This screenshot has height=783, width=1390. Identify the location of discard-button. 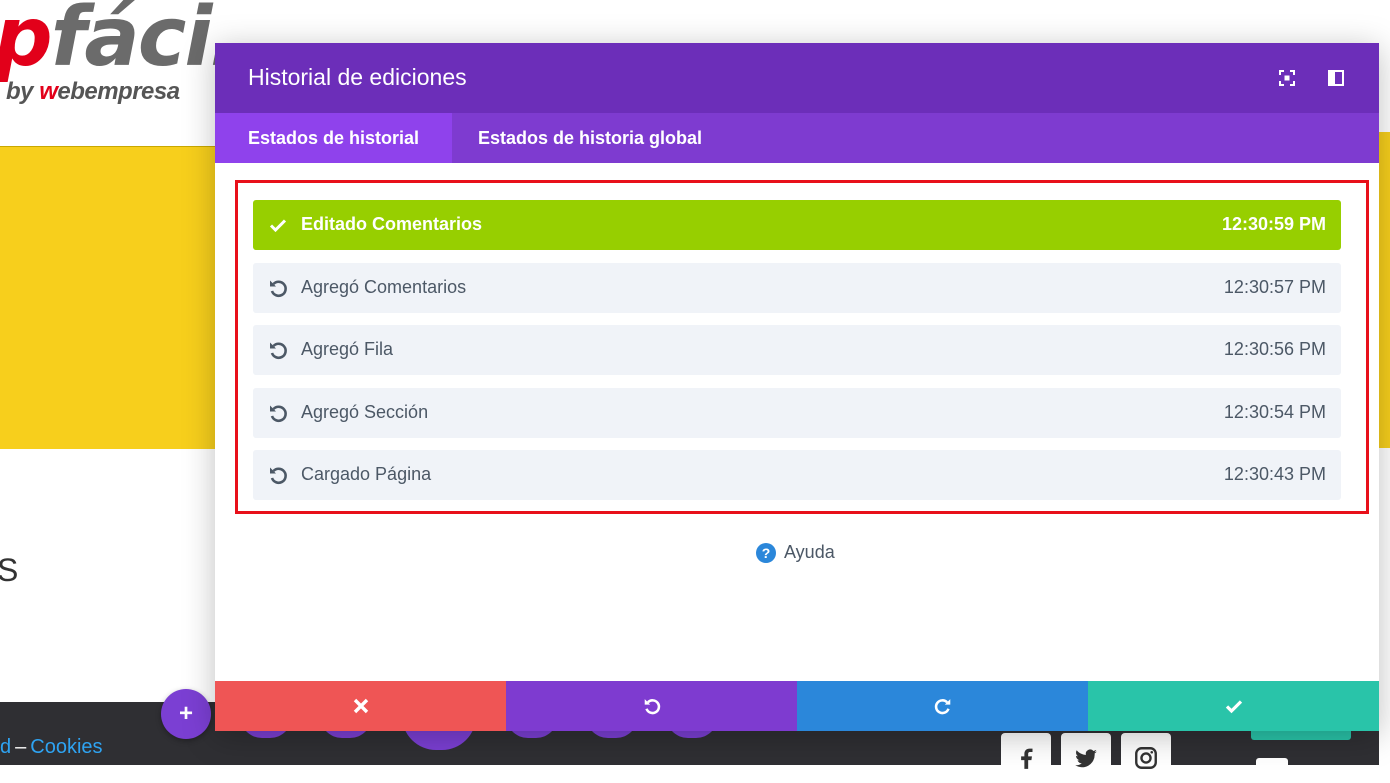
(360, 706).